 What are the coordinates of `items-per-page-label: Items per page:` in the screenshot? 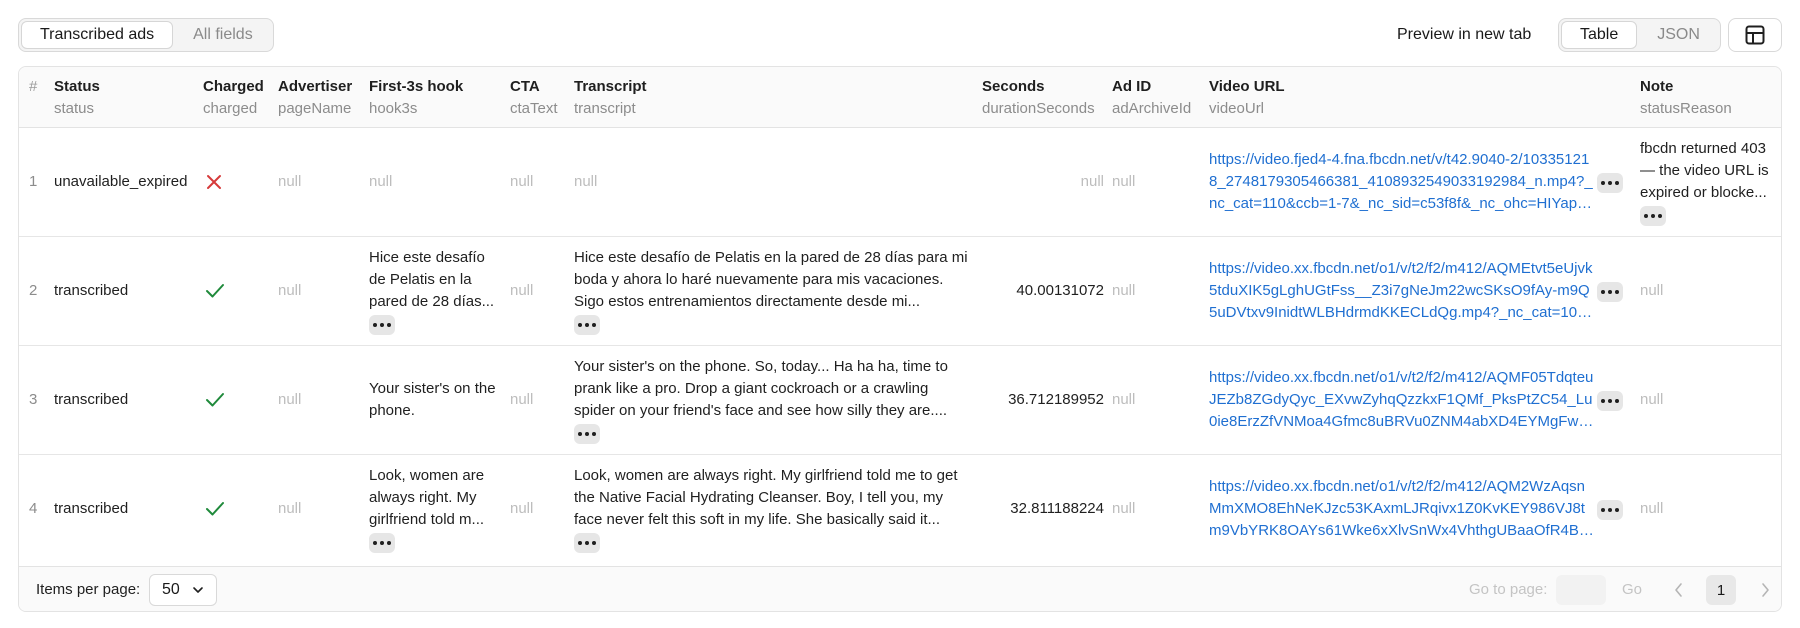 It's located at (88, 589).